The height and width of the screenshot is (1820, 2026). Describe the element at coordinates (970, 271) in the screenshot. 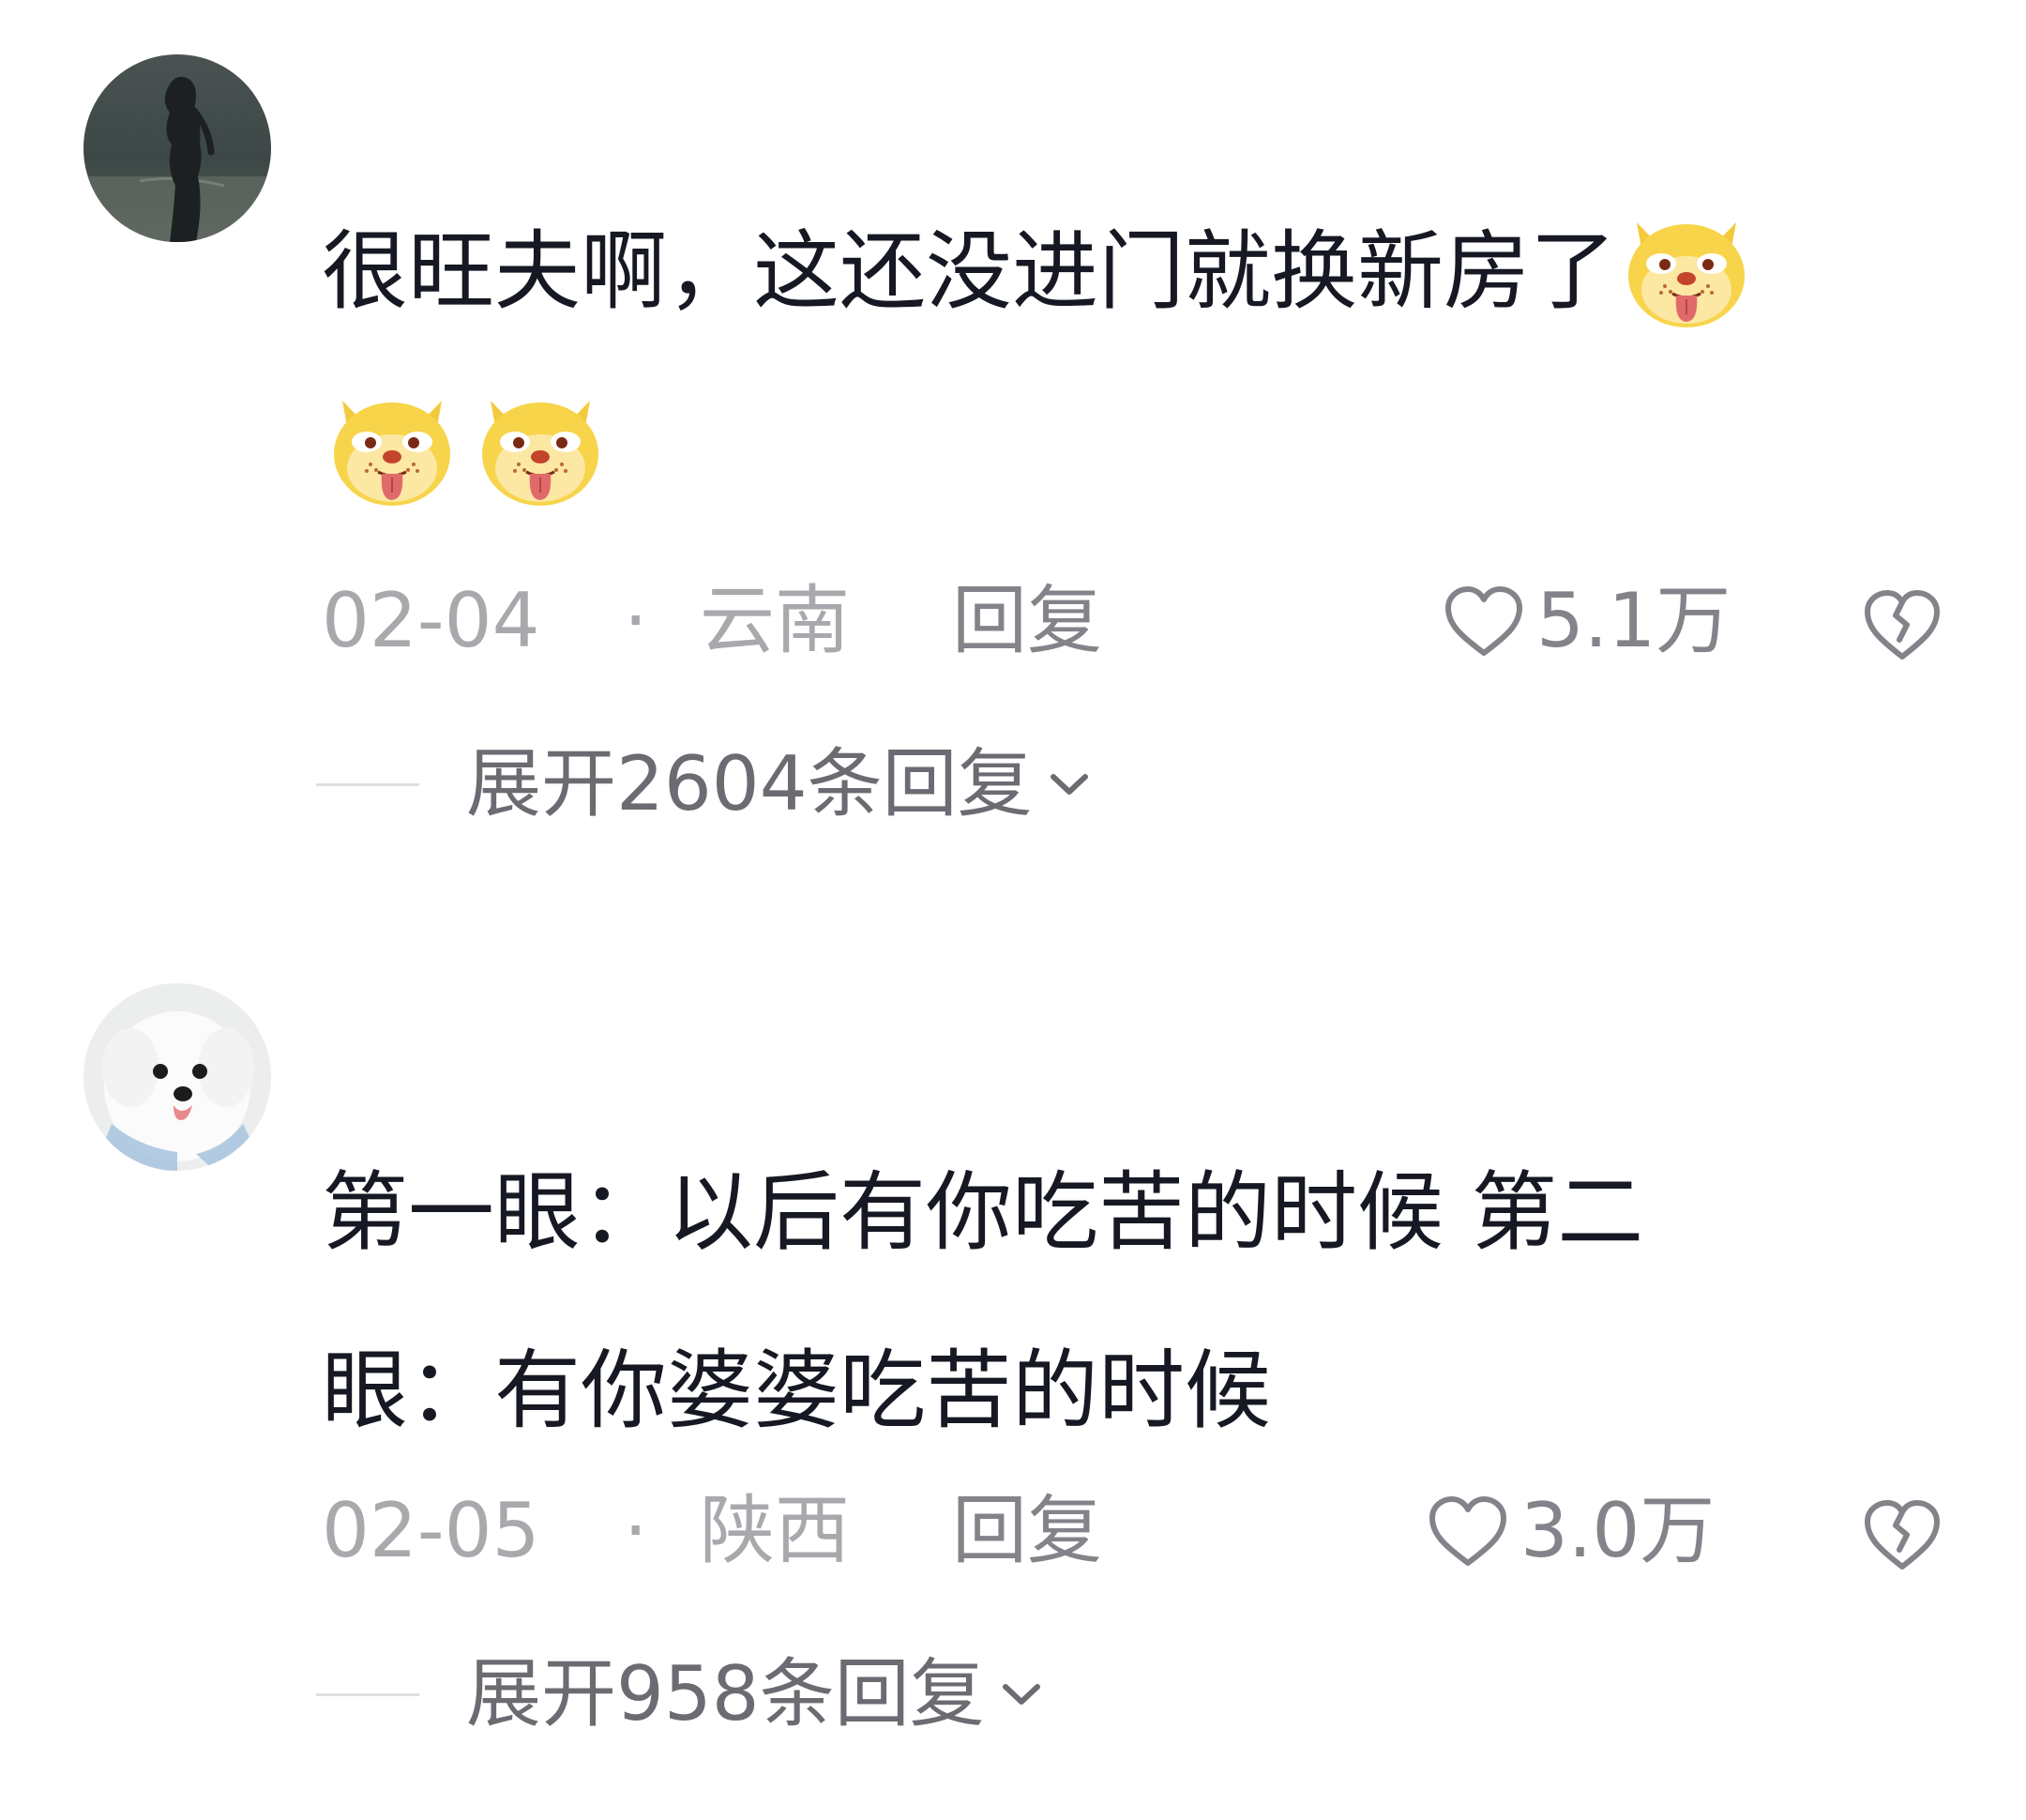

I see `comment-body: 很旺夫啊，这还没进门就换新房了` at that location.